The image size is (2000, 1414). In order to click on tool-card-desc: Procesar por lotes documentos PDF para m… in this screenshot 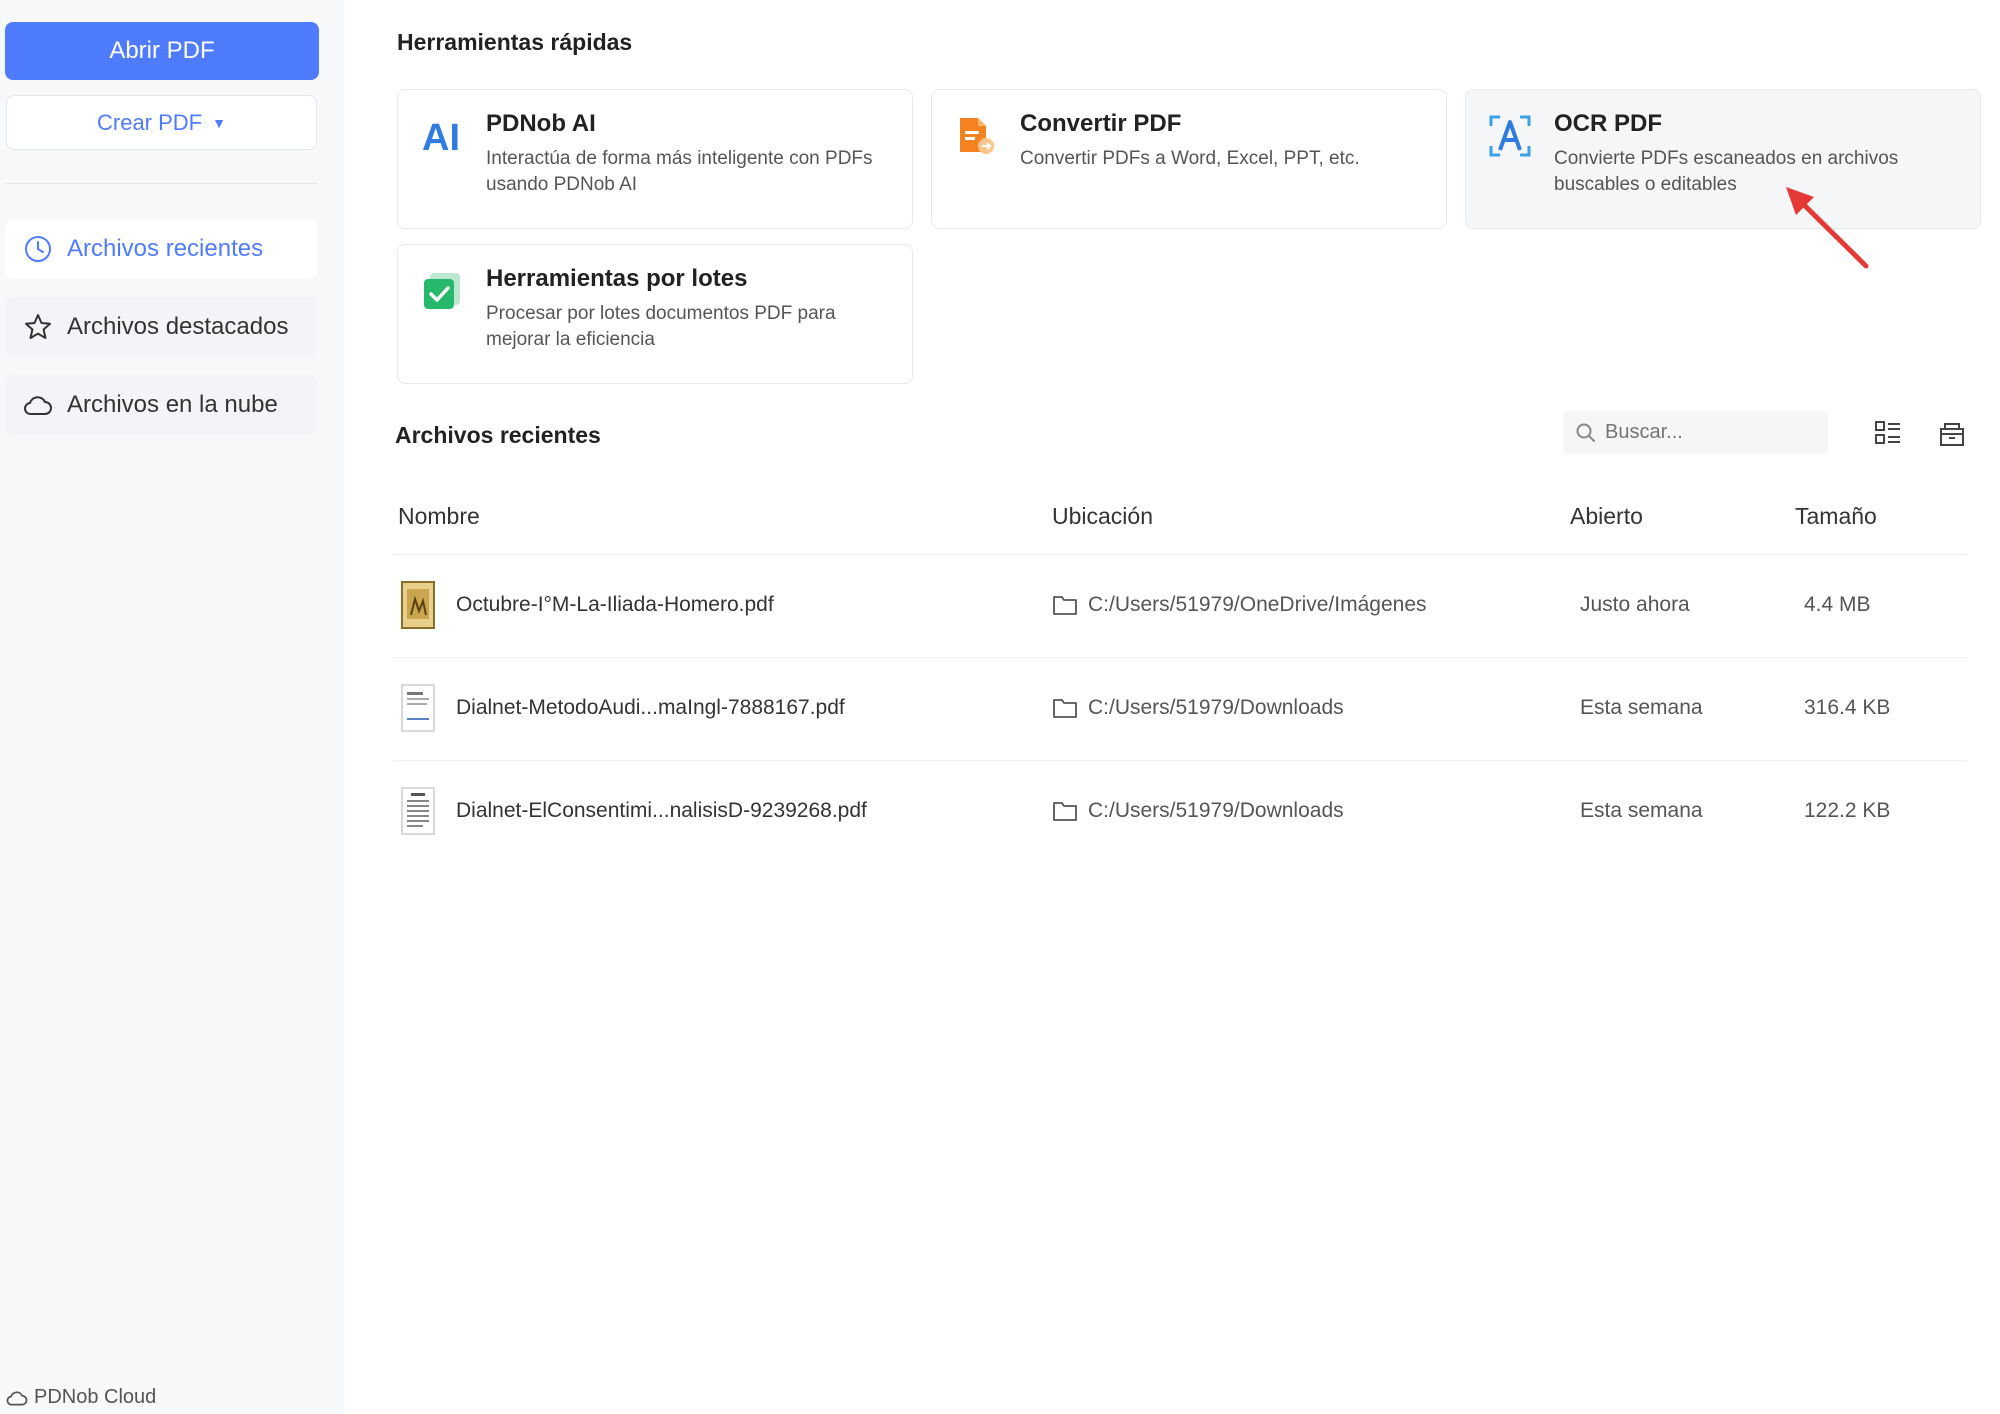, I will do `click(661, 326)`.